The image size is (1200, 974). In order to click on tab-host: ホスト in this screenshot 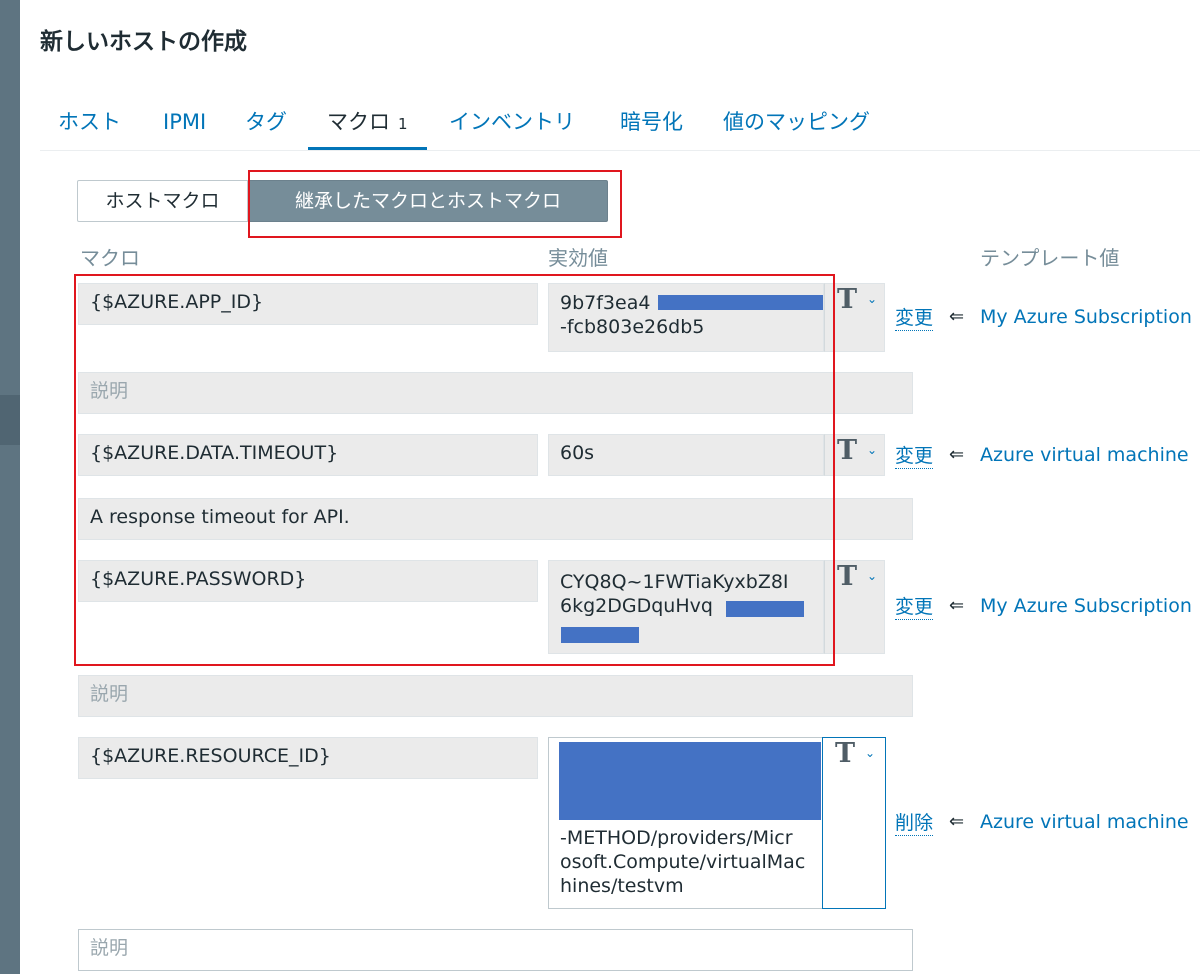, I will do `click(89, 123)`.